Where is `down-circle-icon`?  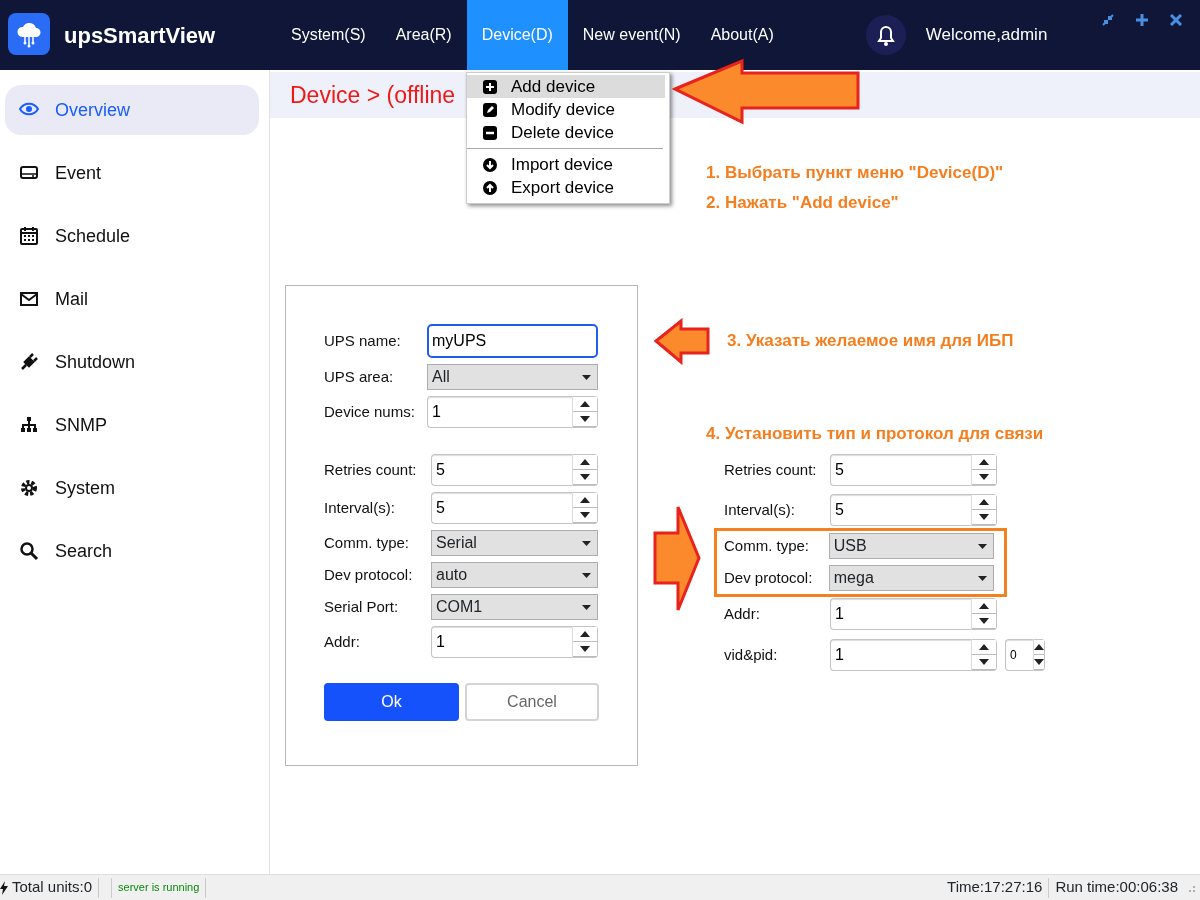
down-circle-icon is located at coordinates (490, 164).